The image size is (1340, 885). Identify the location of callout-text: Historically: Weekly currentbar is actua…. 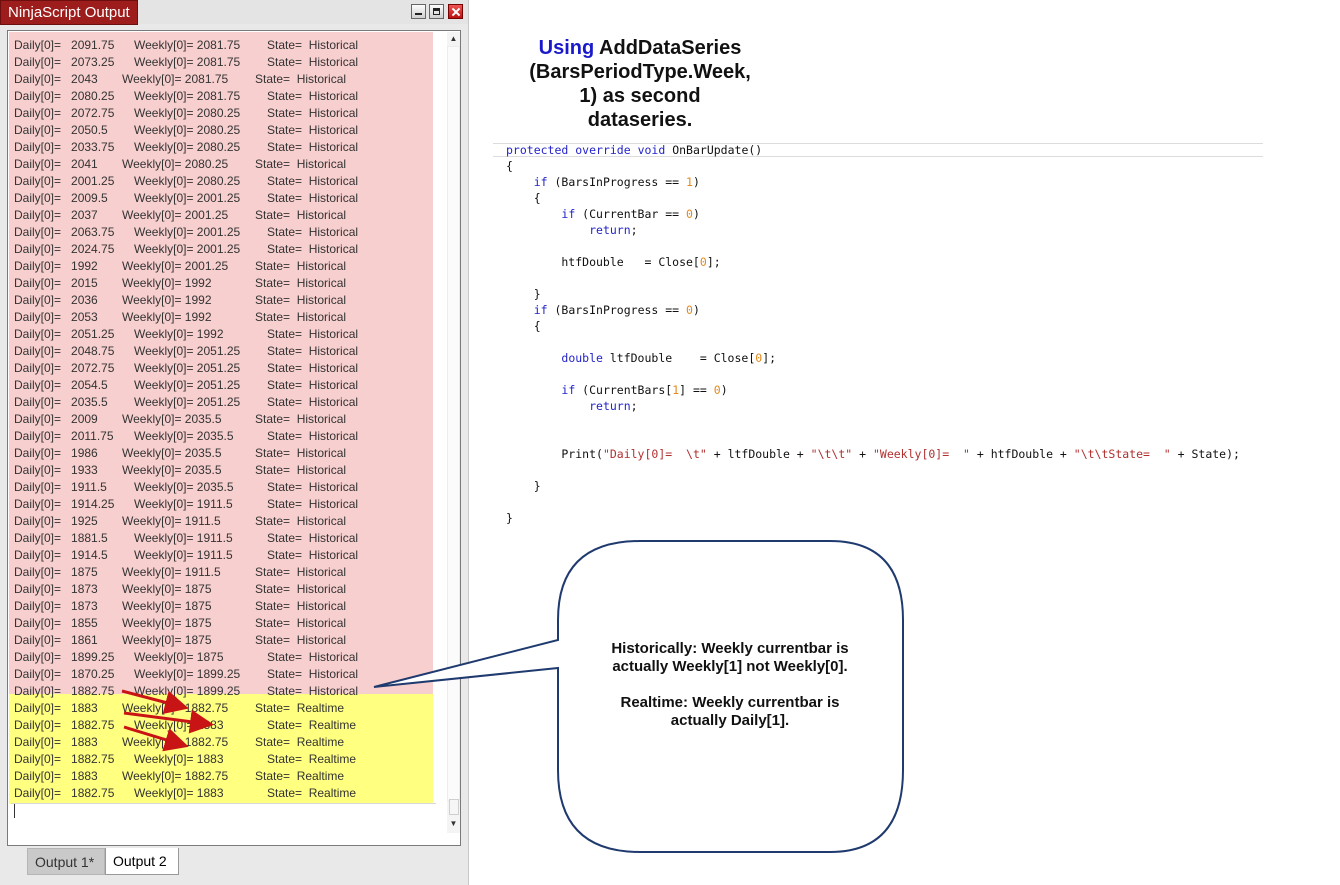
(730, 685).